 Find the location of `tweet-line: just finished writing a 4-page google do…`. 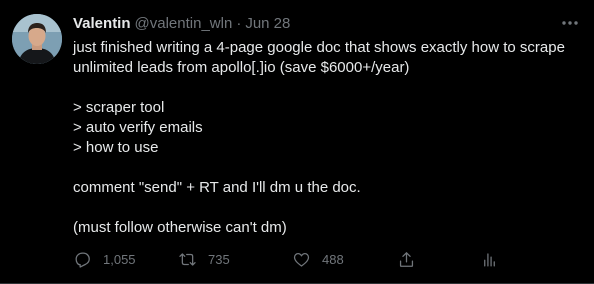

tweet-line: just finished writing a 4-page google do… is located at coordinates (319, 47).